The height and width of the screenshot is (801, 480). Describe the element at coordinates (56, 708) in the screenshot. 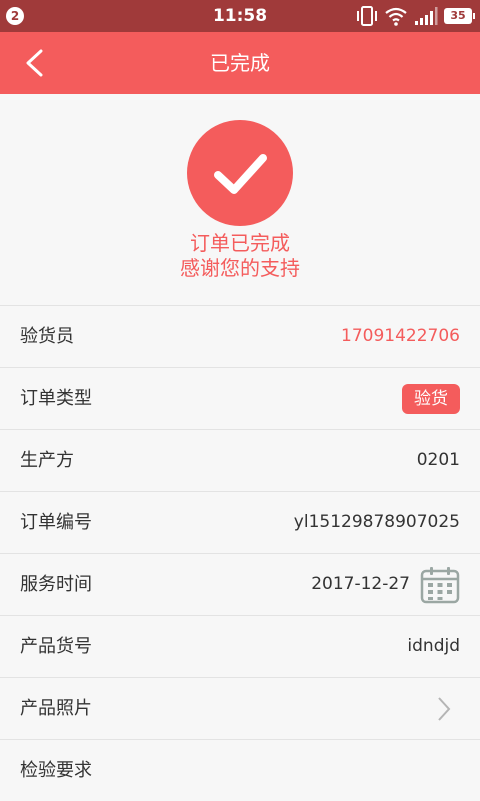

I see `row-label: 产品照片` at that location.